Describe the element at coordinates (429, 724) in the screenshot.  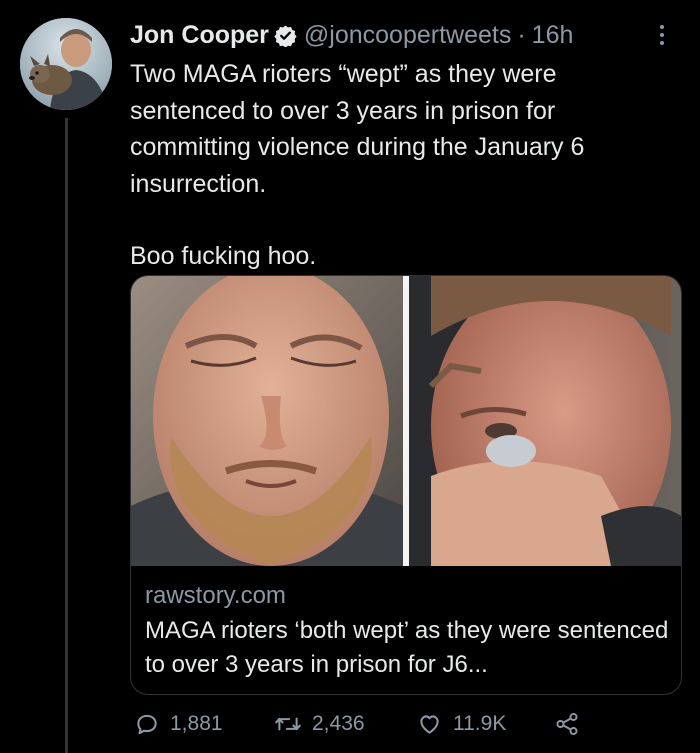
I see `like-icon` at that location.